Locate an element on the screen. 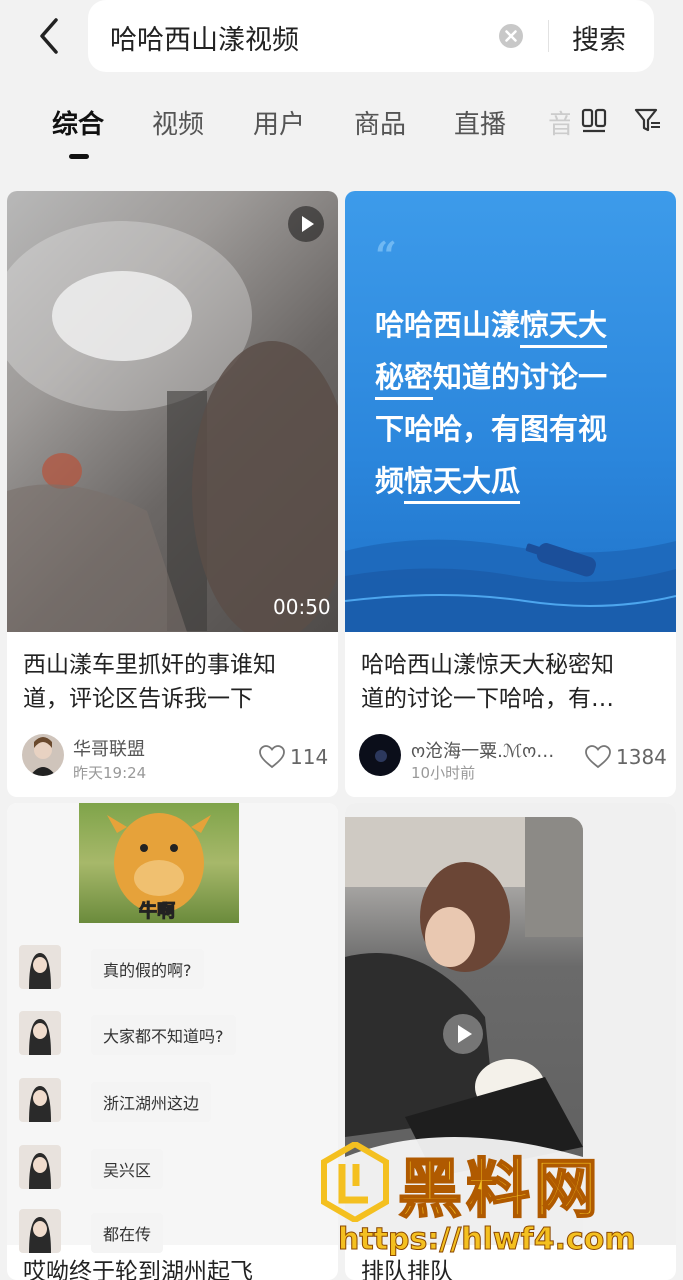 This screenshot has height=1280, width=683. chat-message: 都在传 is located at coordinates (169, 1233).